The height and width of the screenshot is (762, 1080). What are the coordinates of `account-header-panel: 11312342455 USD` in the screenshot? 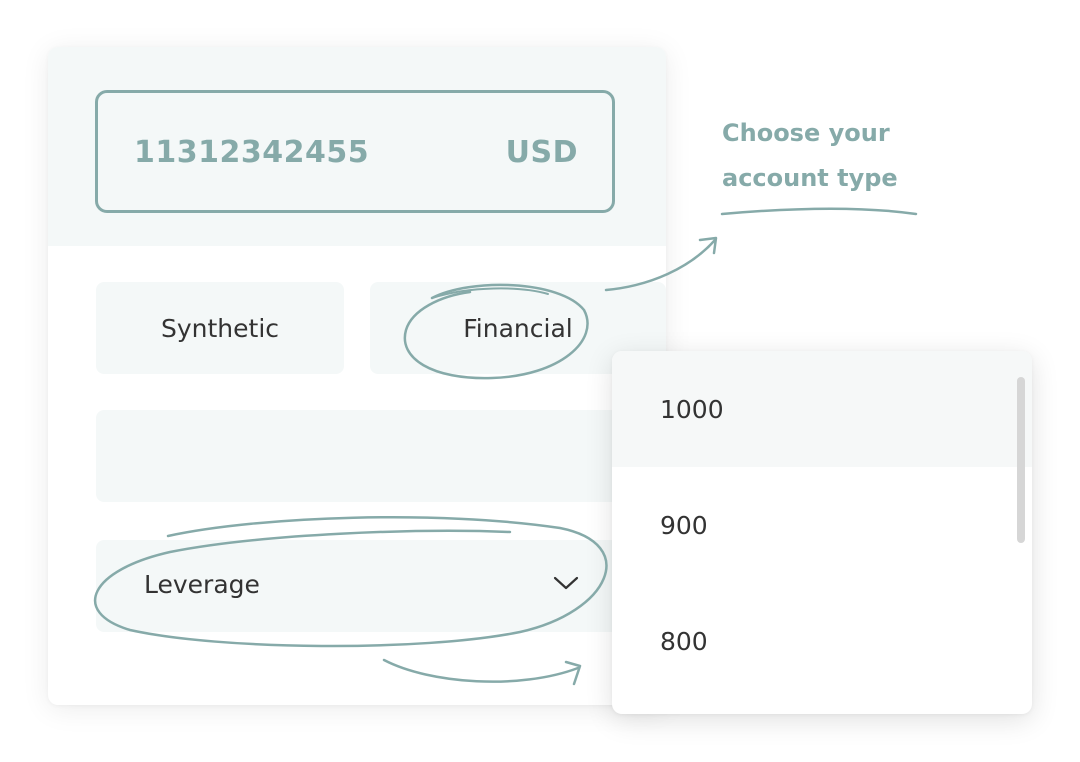 It's located at (357, 146).